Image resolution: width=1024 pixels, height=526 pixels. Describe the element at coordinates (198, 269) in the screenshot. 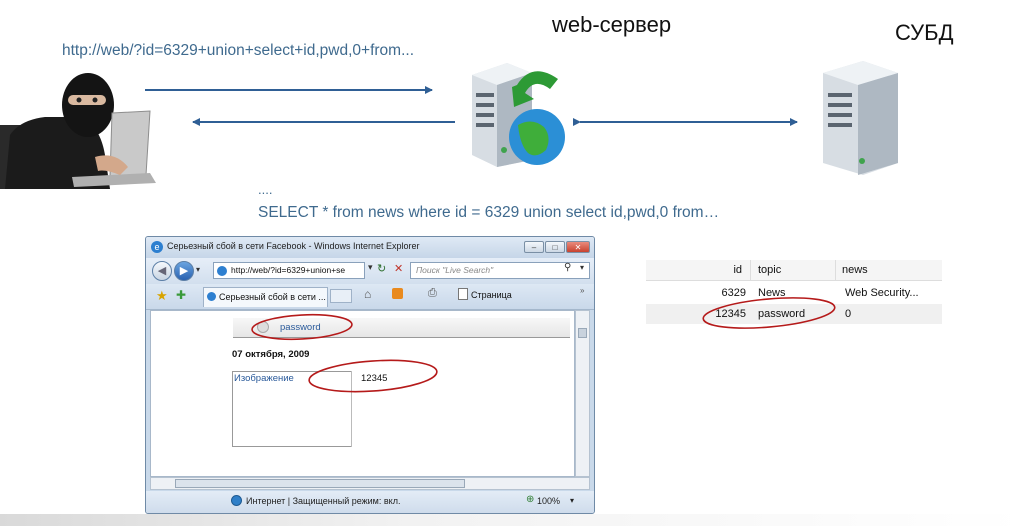

I see `history-dropdown-icon: ▾` at that location.